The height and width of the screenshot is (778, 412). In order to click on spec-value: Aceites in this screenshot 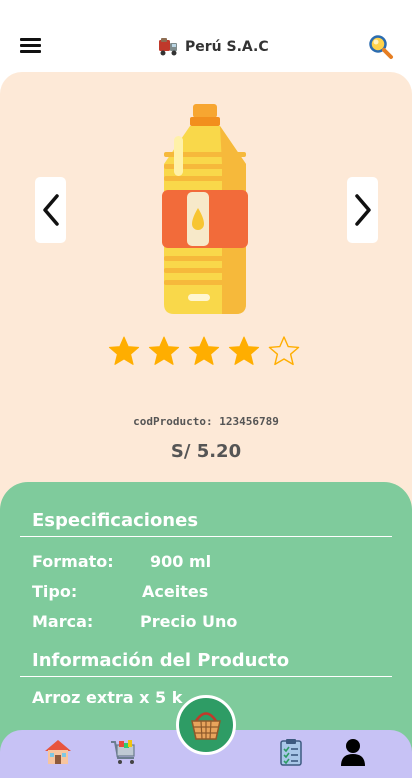, I will do `click(175, 591)`.